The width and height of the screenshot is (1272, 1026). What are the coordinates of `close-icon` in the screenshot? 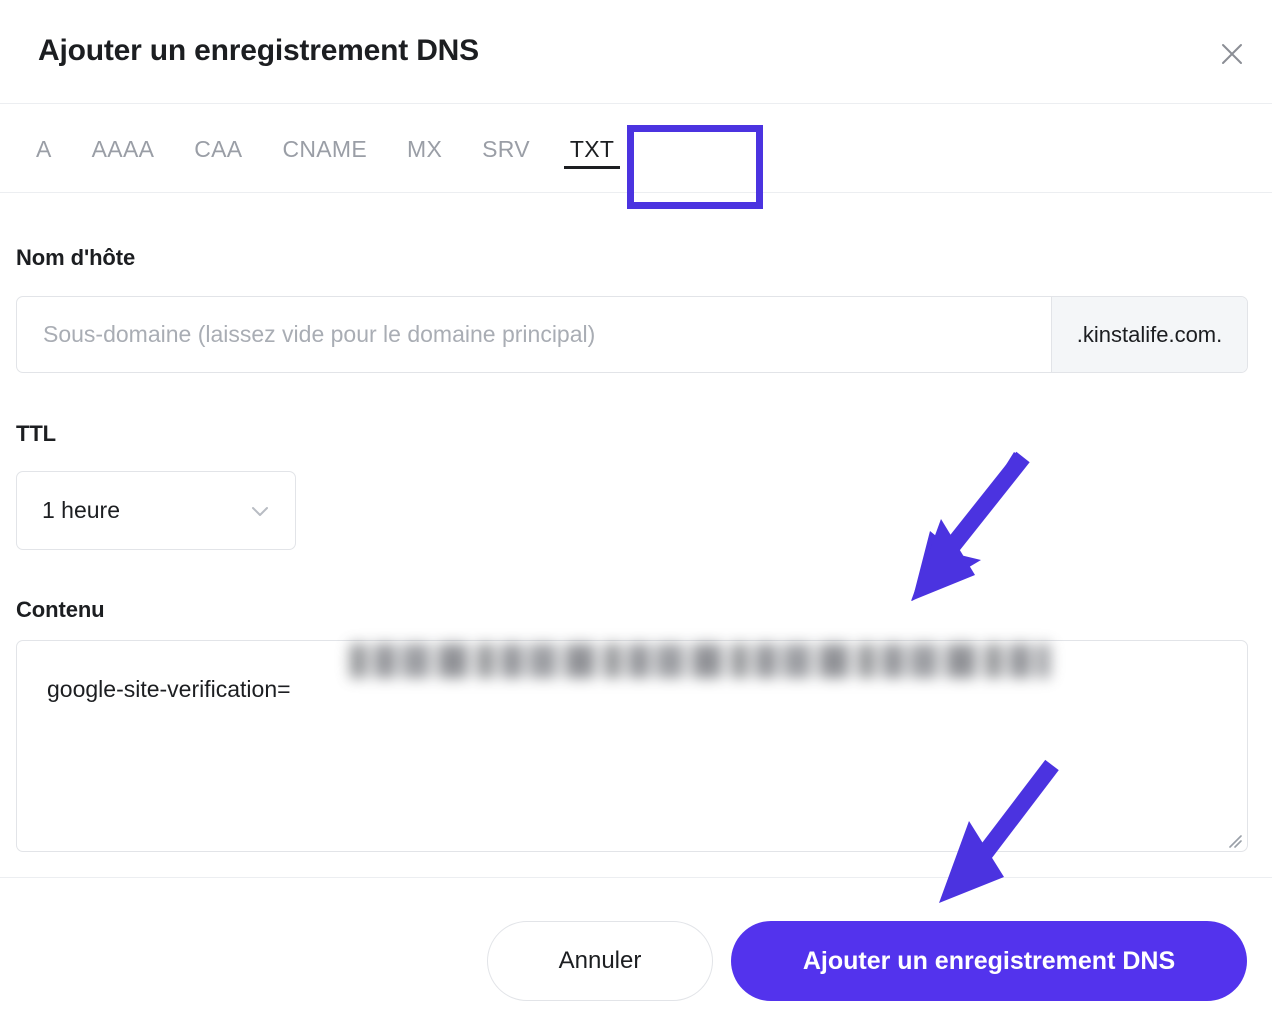 It's located at (1232, 54).